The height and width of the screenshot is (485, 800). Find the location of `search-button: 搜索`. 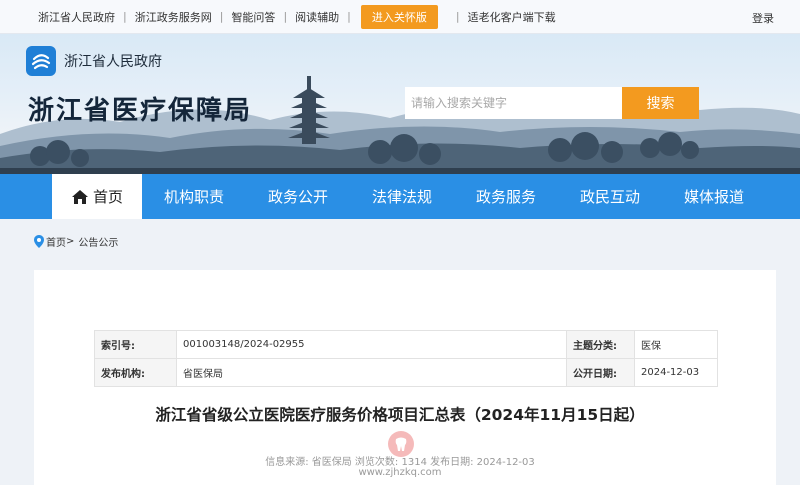

search-button: 搜索 is located at coordinates (660, 103).